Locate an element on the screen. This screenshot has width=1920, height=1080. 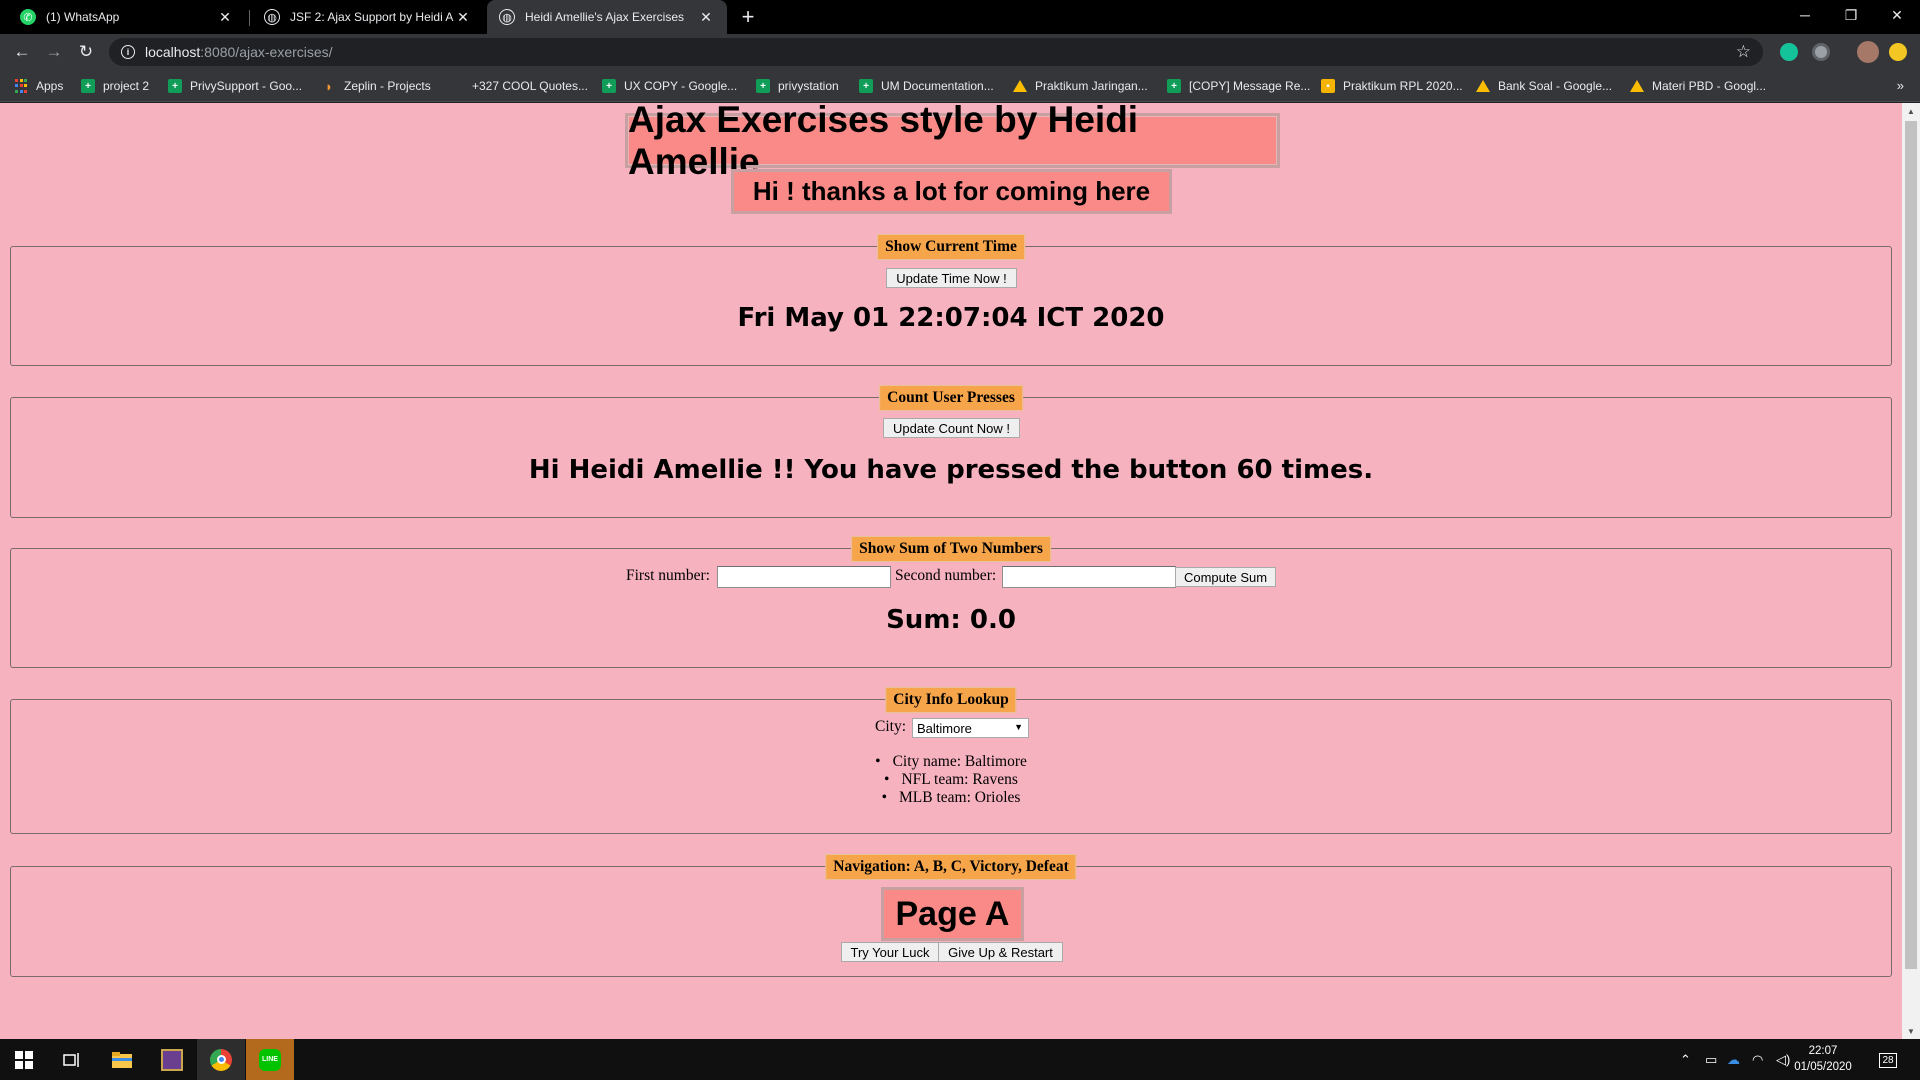
minimize-button: ─ is located at coordinates (1805, 15).